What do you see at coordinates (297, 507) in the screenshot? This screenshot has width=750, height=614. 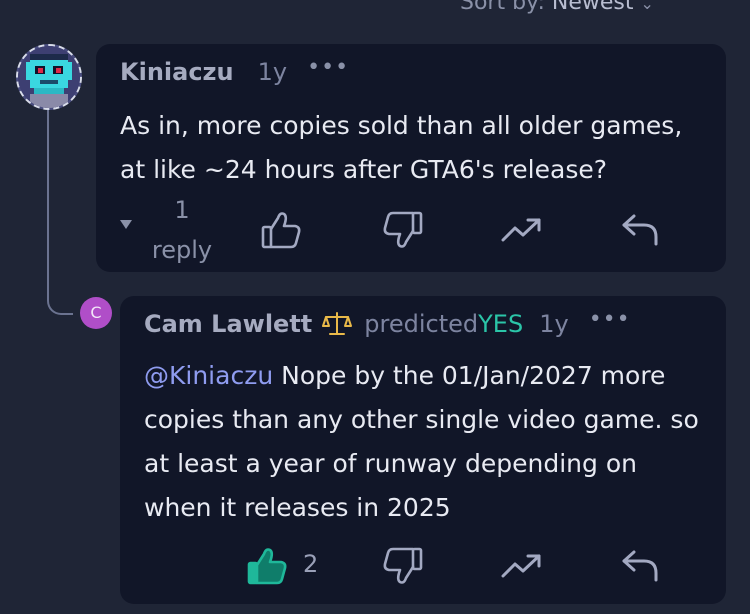 I see `comment-line: when it releases in 2025` at bounding box center [297, 507].